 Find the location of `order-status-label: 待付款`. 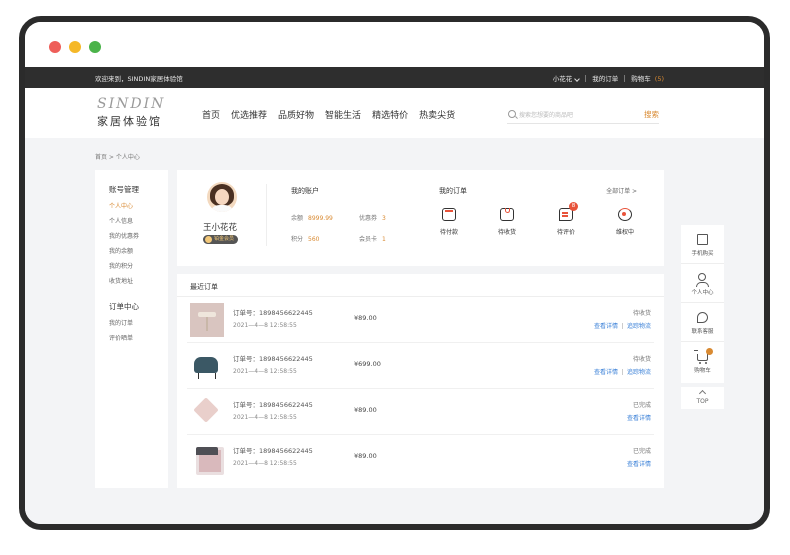

order-status-label: 待付款 is located at coordinates (448, 232).